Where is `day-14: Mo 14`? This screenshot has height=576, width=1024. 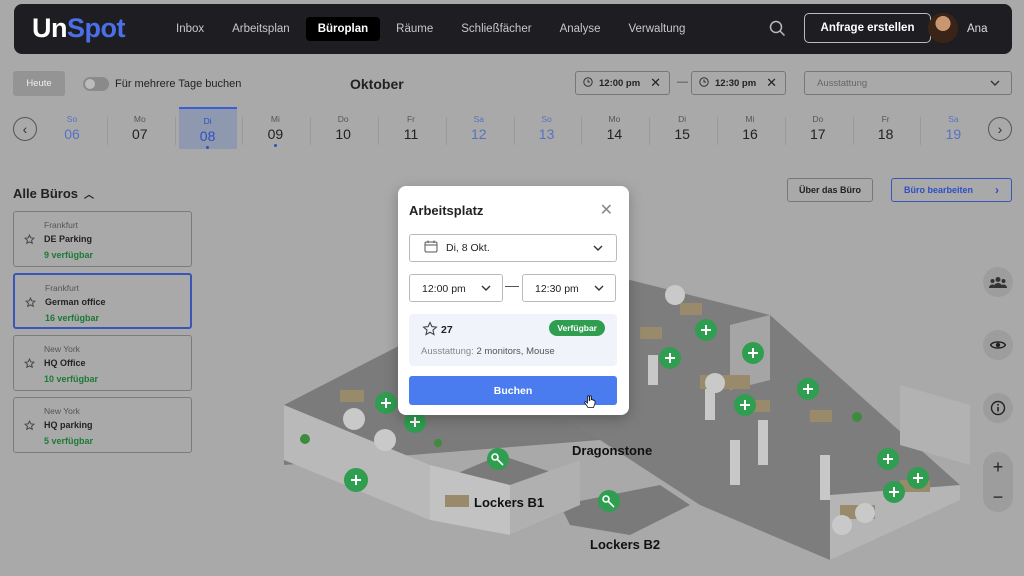 day-14: Mo 14 is located at coordinates (614, 128).